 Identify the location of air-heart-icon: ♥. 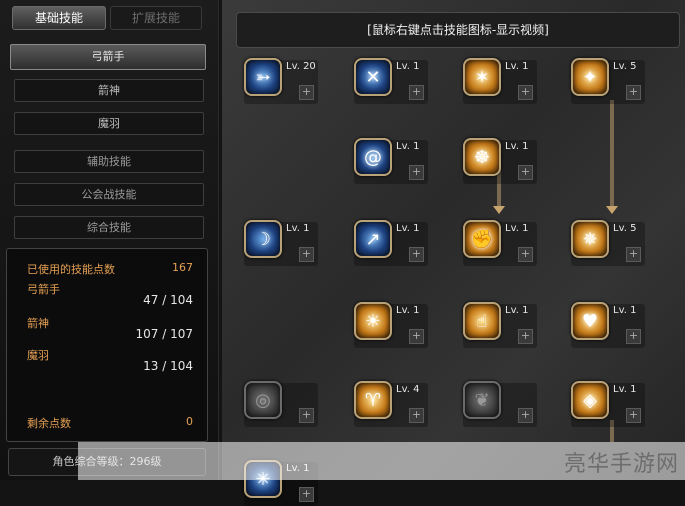
(590, 321).